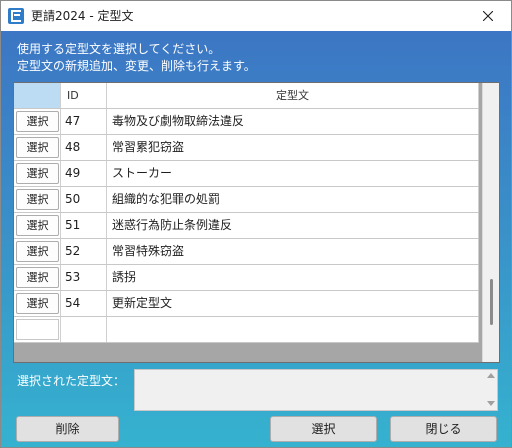 The image size is (512, 448). Describe the element at coordinates (293, 303) in the screenshot. I see `row-template-text: 更新定型文` at that location.